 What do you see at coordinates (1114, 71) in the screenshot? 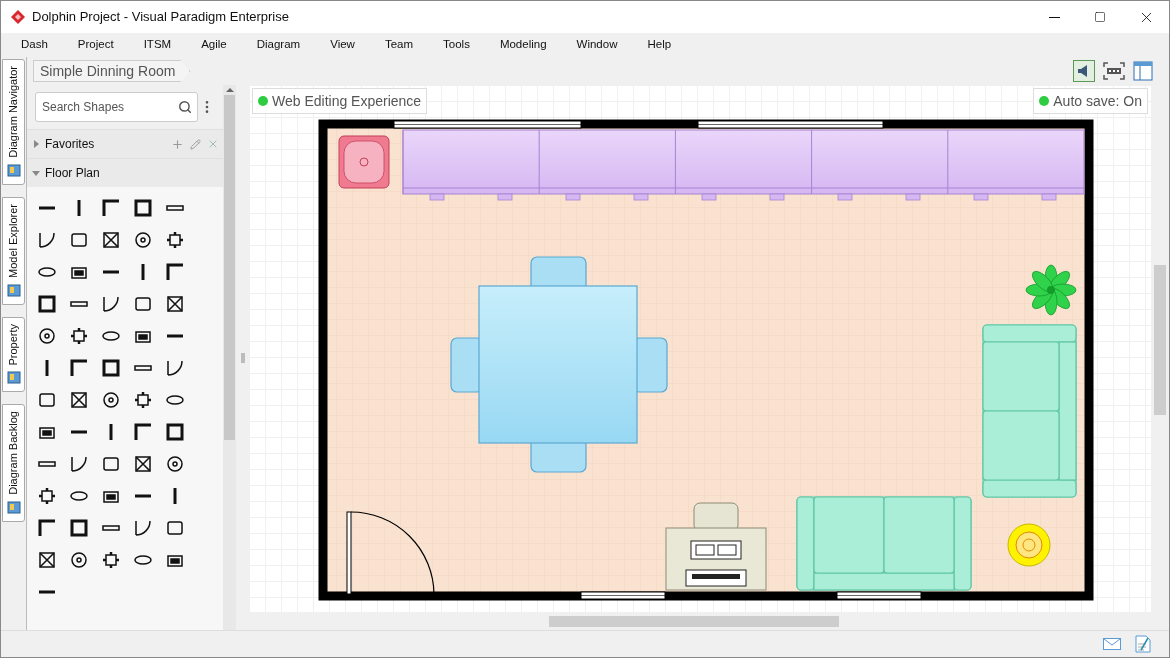
I see `fit-view-icon` at bounding box center [1114, 71].